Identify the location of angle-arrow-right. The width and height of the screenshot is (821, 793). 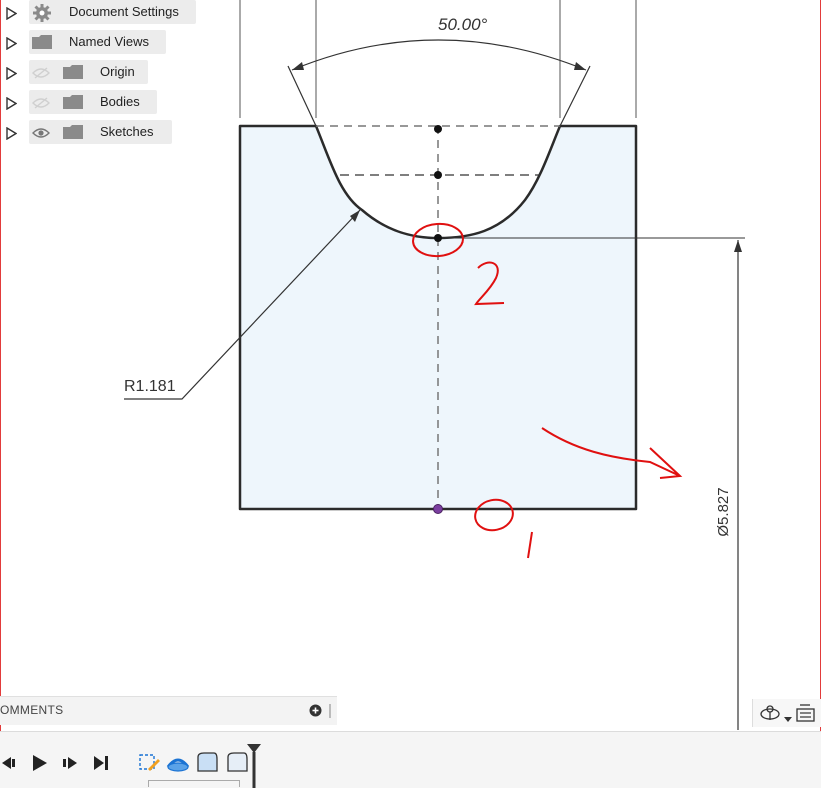
(580, 66).